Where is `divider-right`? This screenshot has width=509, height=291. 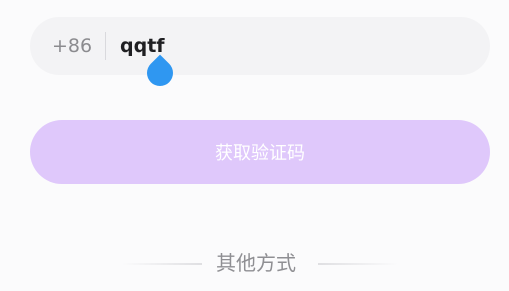 divider-right is located at coordinates (358, 264).